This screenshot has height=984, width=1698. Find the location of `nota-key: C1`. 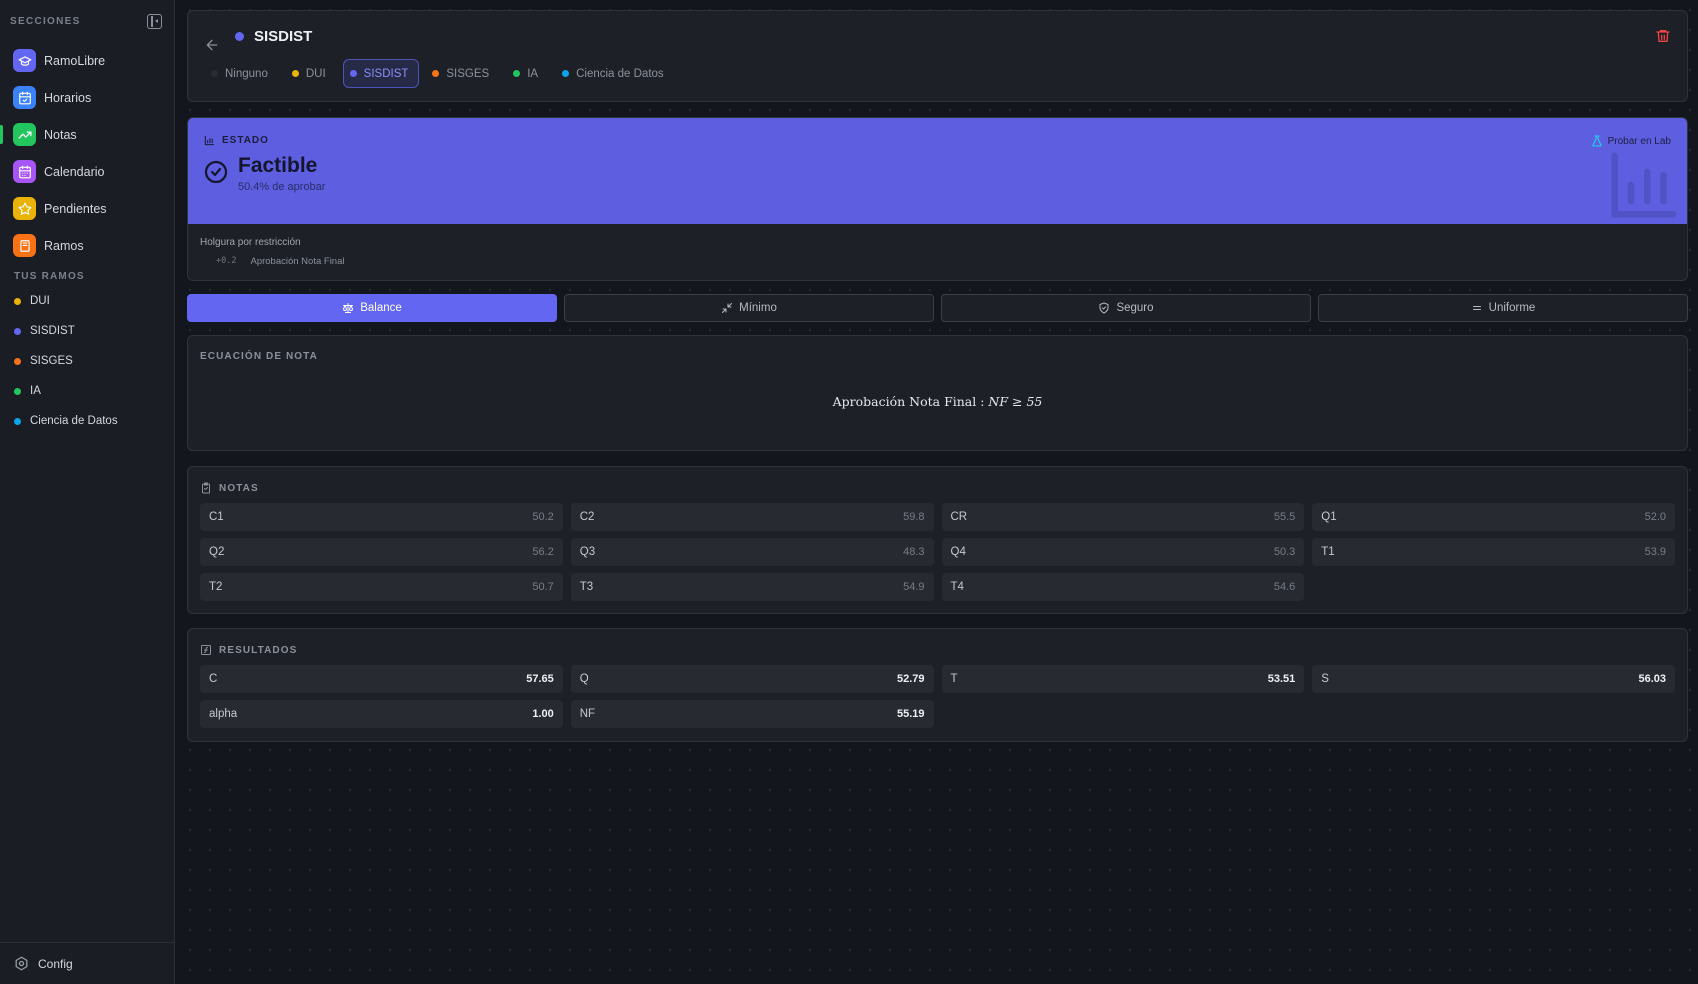

nota-key: C1 is located at coordinates (216, 517).